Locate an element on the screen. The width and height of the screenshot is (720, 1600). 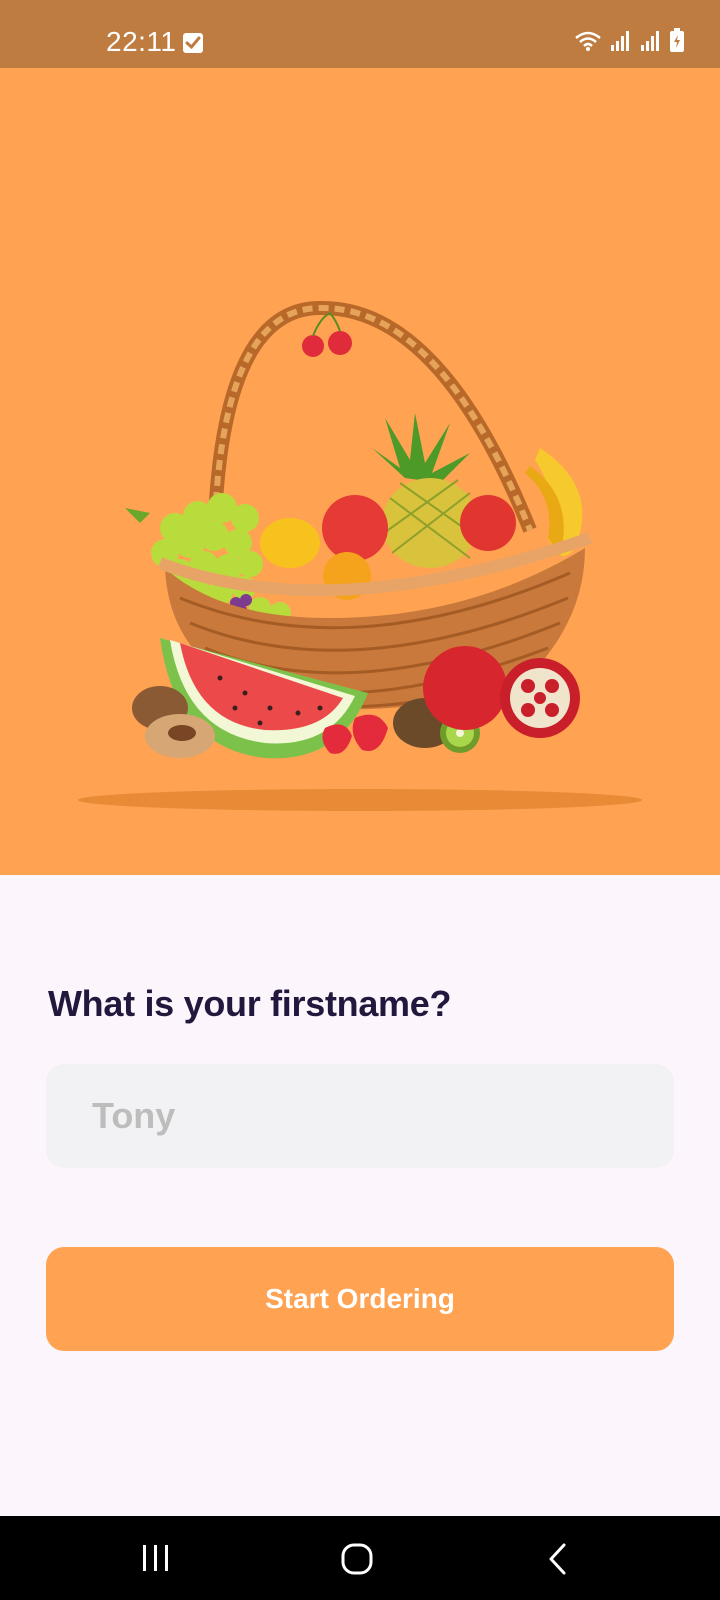
battery-charging-icon is located at coordinates (677, 40).